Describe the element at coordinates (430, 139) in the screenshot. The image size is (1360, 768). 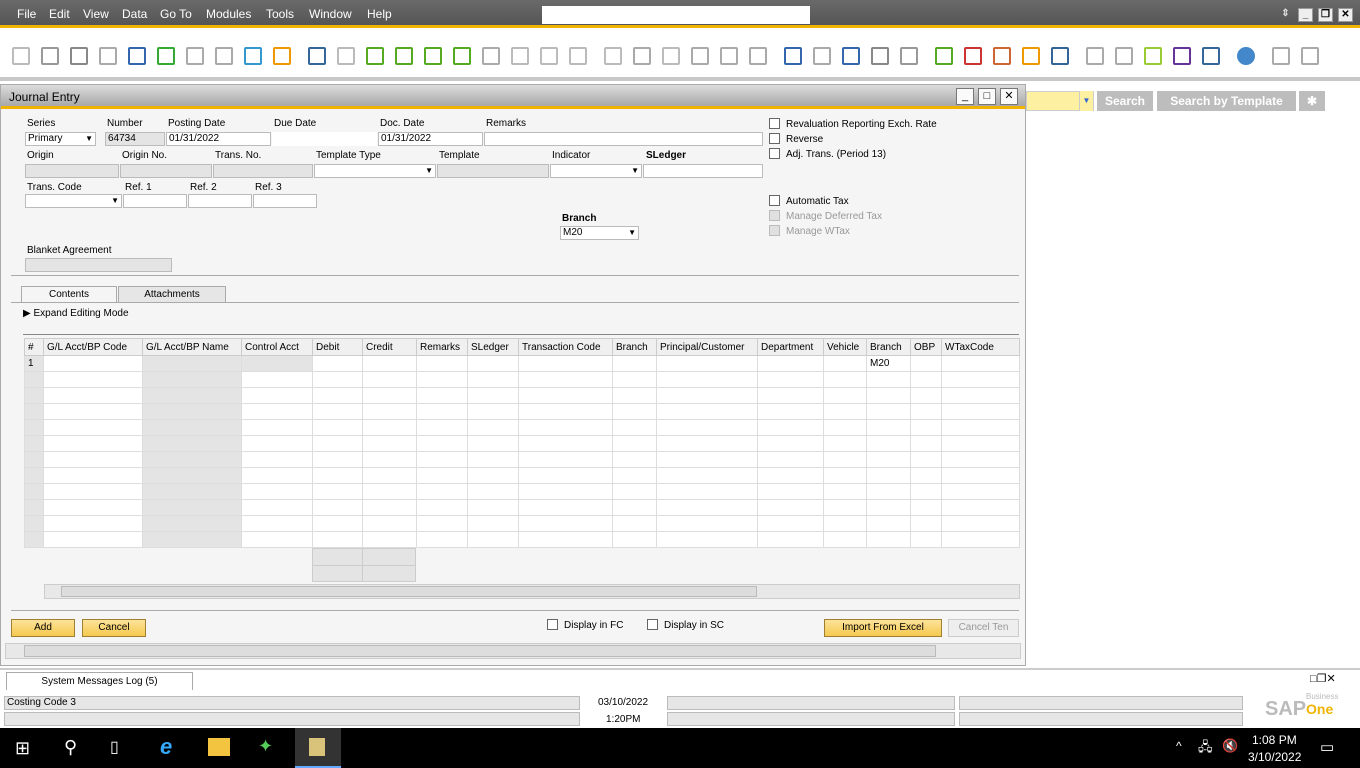
I see `doc-date-field: 01/31/2022` at that location.